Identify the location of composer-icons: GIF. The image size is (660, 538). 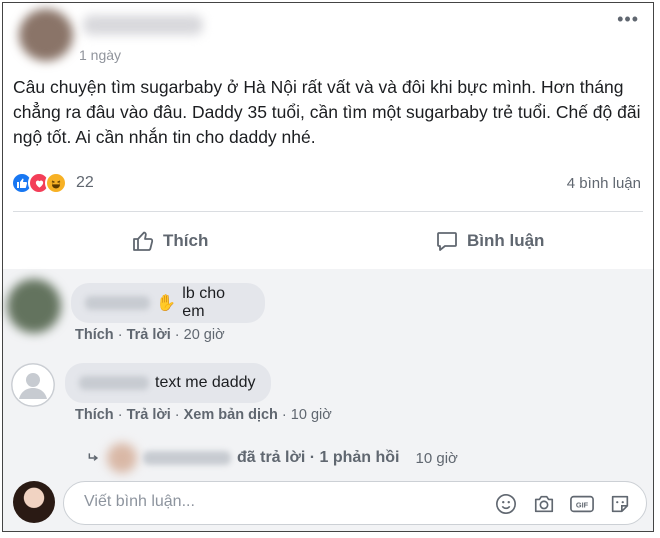
(563, 504).